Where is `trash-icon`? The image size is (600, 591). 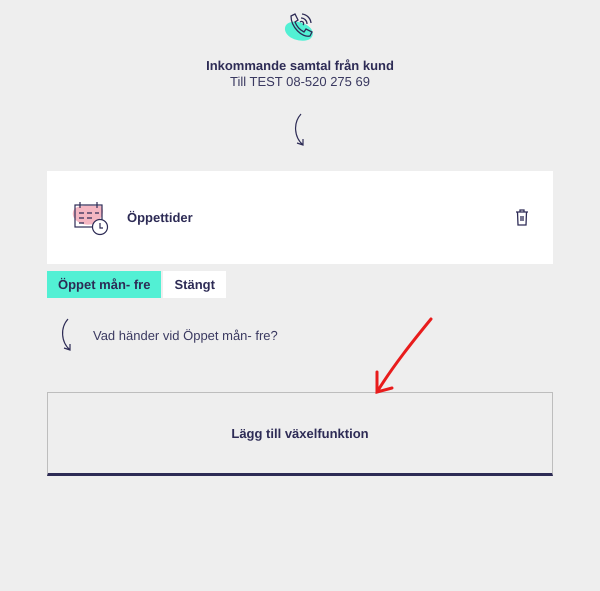 trash-icon is located at coordinates (522, 217).